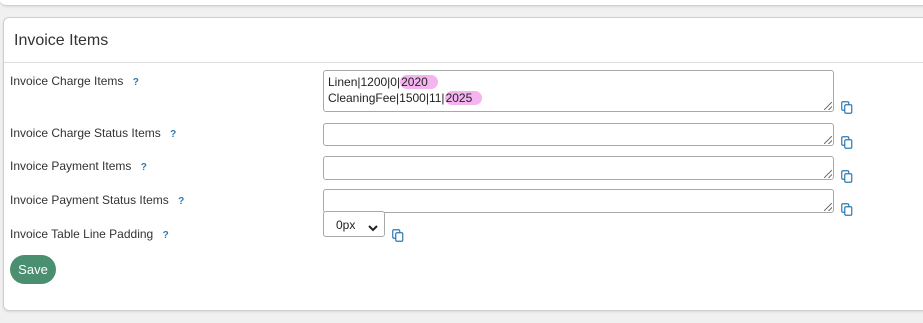  Describe the element at coordinates (85, 133) in the screenshot. I see `charge-status-label: Invoice Charge Status Items` at that location.